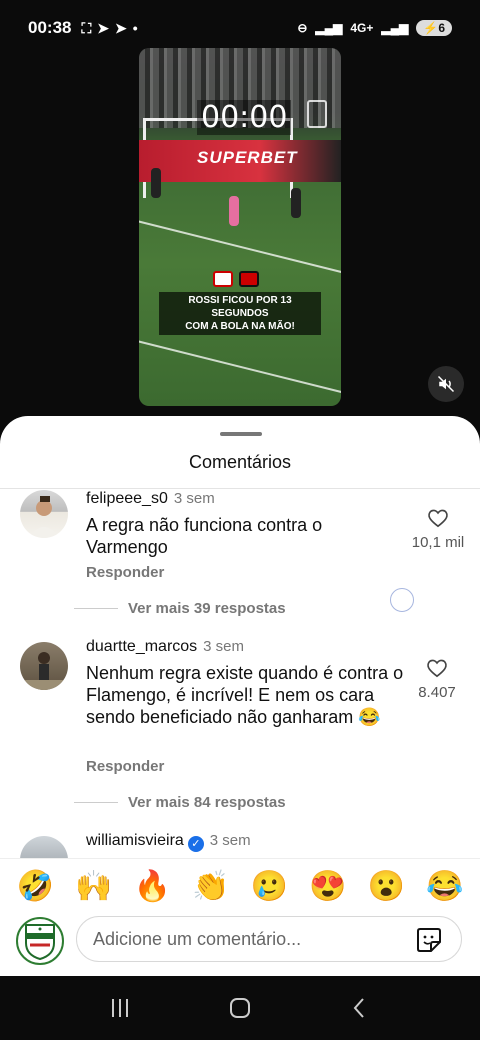 The height and width of the screenshot is (1040, 480). Describe the element at coordinates (240, 462) in the screenshot. I see `comments-title: Comentários` at that location.